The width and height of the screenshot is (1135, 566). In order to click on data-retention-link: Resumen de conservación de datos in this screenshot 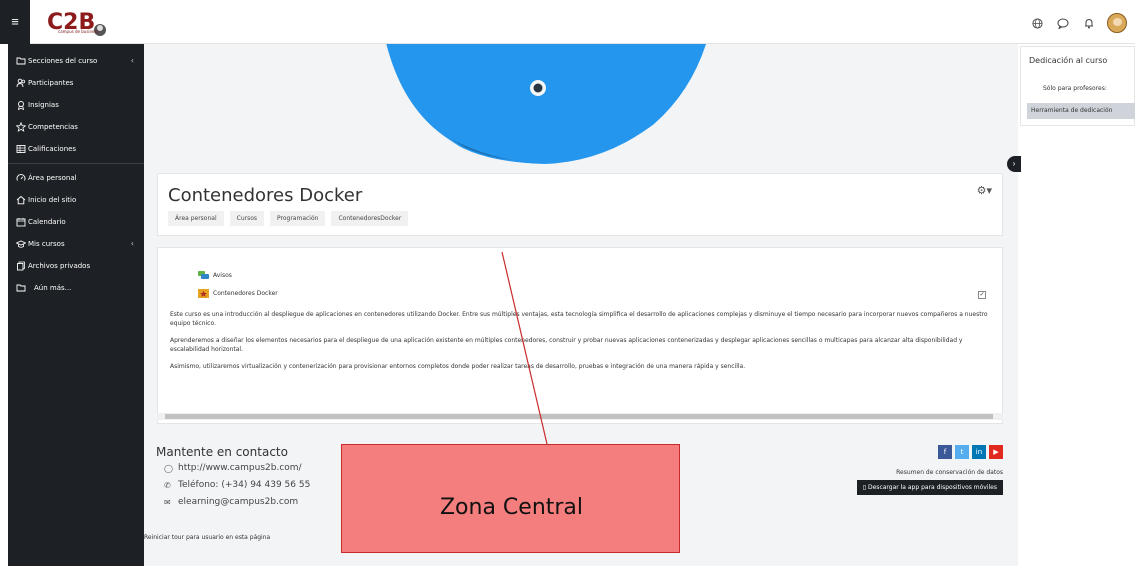, I will do `click(949, 472)`.